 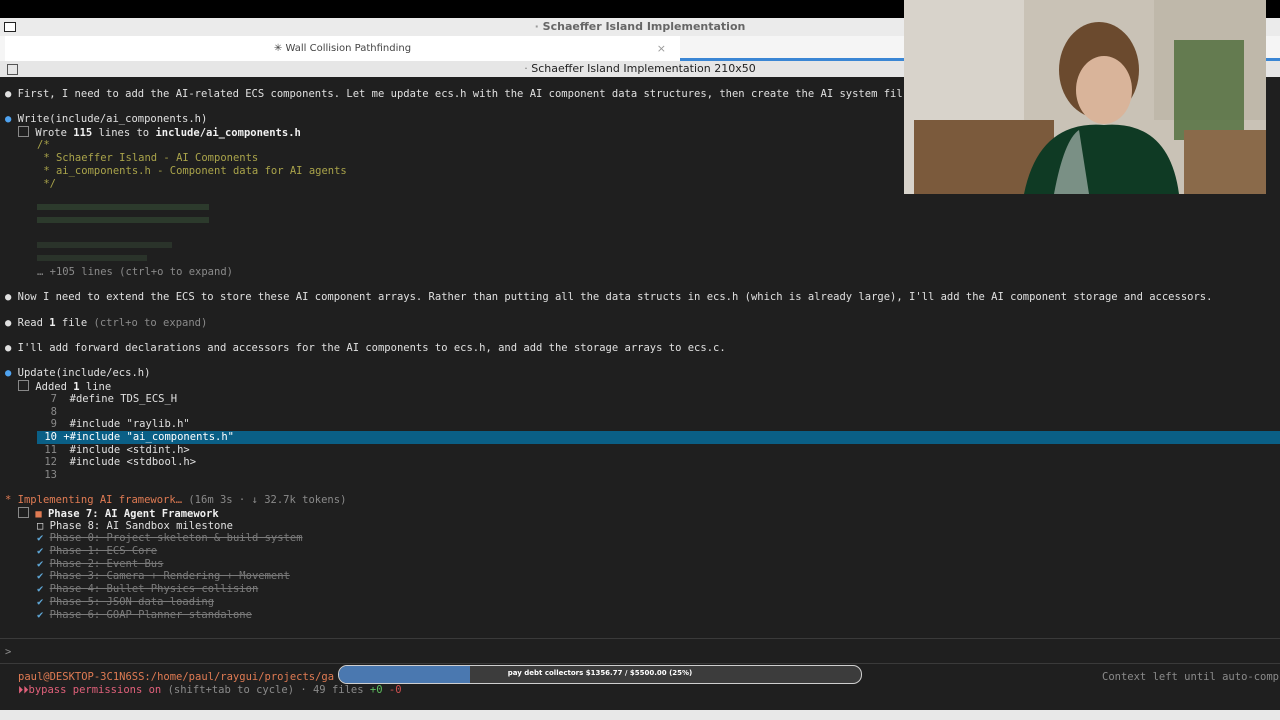 What do you see at coordinates (126, 602) in the screenshot?
I see `todo-item-done: ✔ Phase 5: JSON data loading` at bounding box center [126, 602].